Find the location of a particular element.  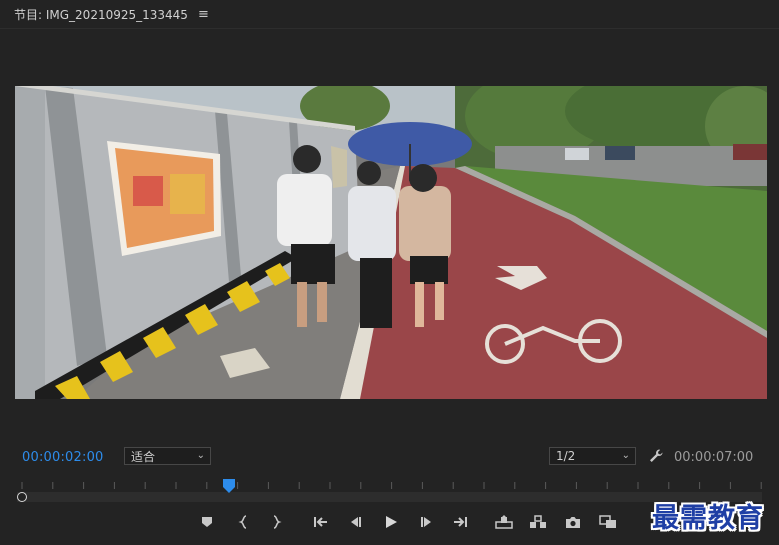

mark-in-button is located at coordinates (244, 522).